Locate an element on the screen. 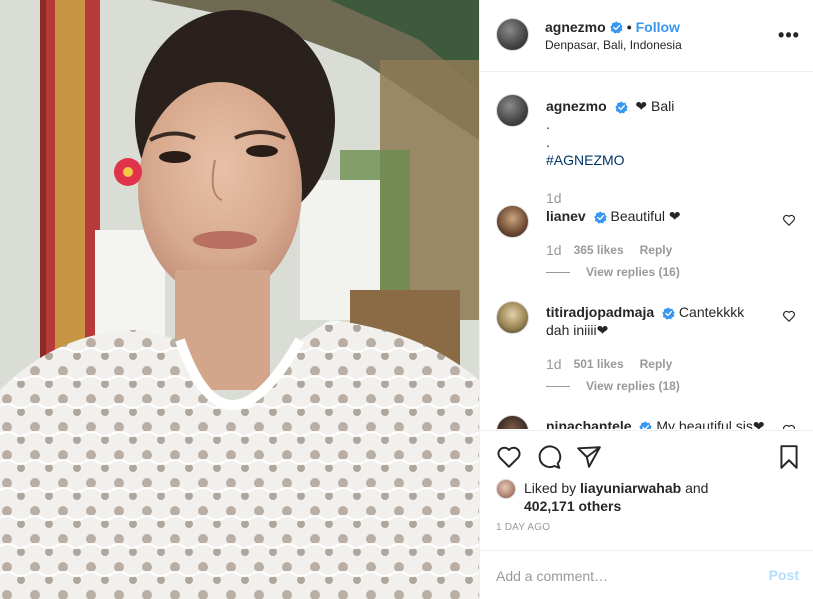 The height and width of the screenshot is (599, 813). follow-button: Follow is located at coordinates (658, 27).